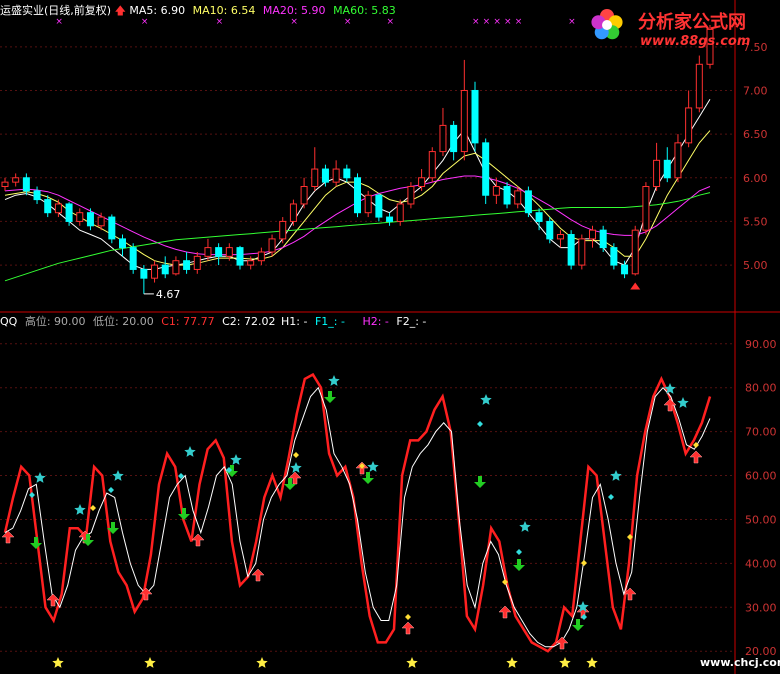 The image size is (780, 674). I want to click on indicator-name: QQ, so click(9, 321).